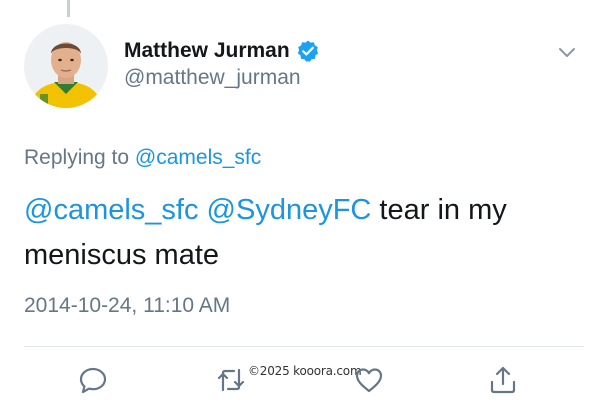 The image size is (600, 410). What do you see at coordinates (68, 8) in the screenshot?
I see `thread-connector-line` at bounding box center [68, 8].